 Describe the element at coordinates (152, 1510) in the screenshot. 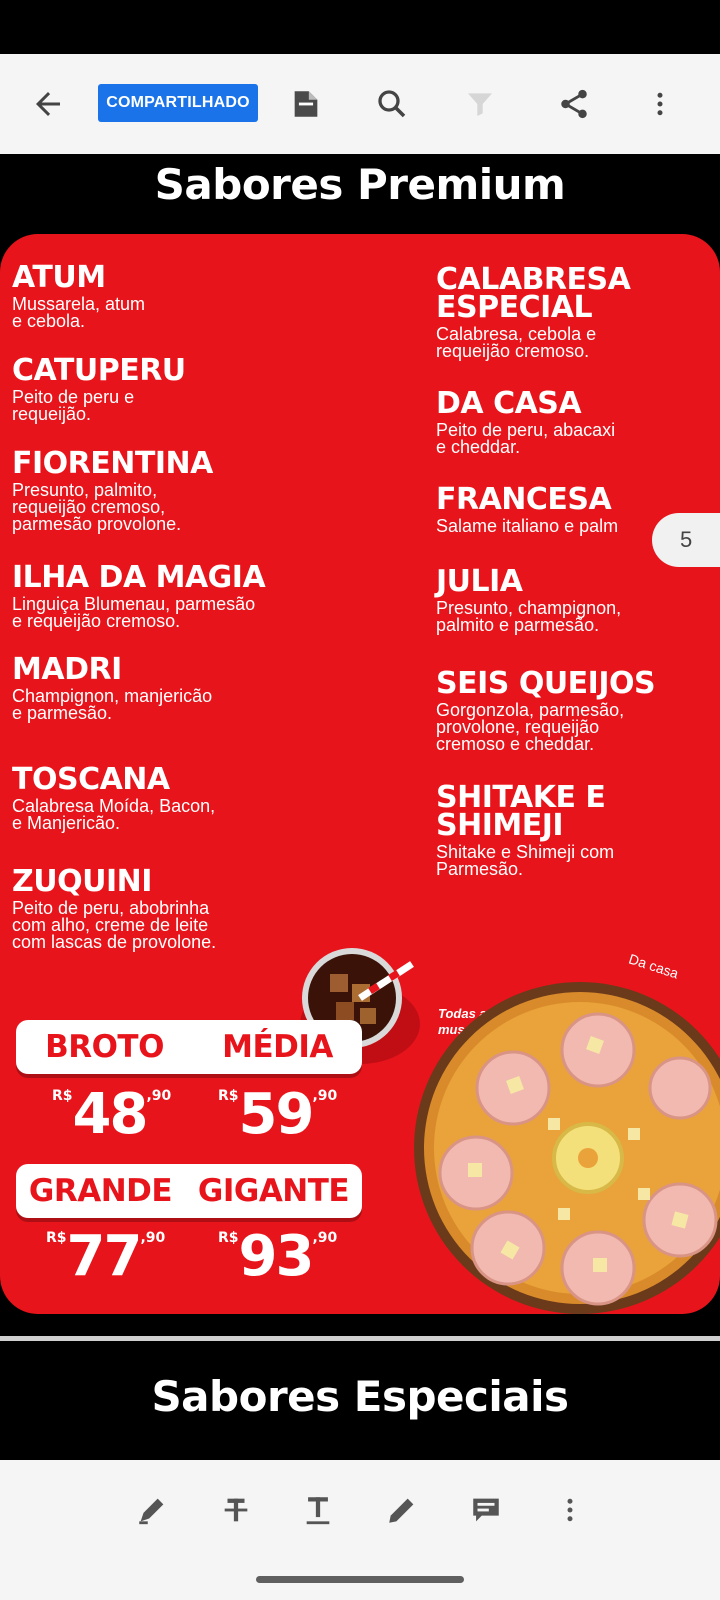

I see `highlighter-icon` at that location.